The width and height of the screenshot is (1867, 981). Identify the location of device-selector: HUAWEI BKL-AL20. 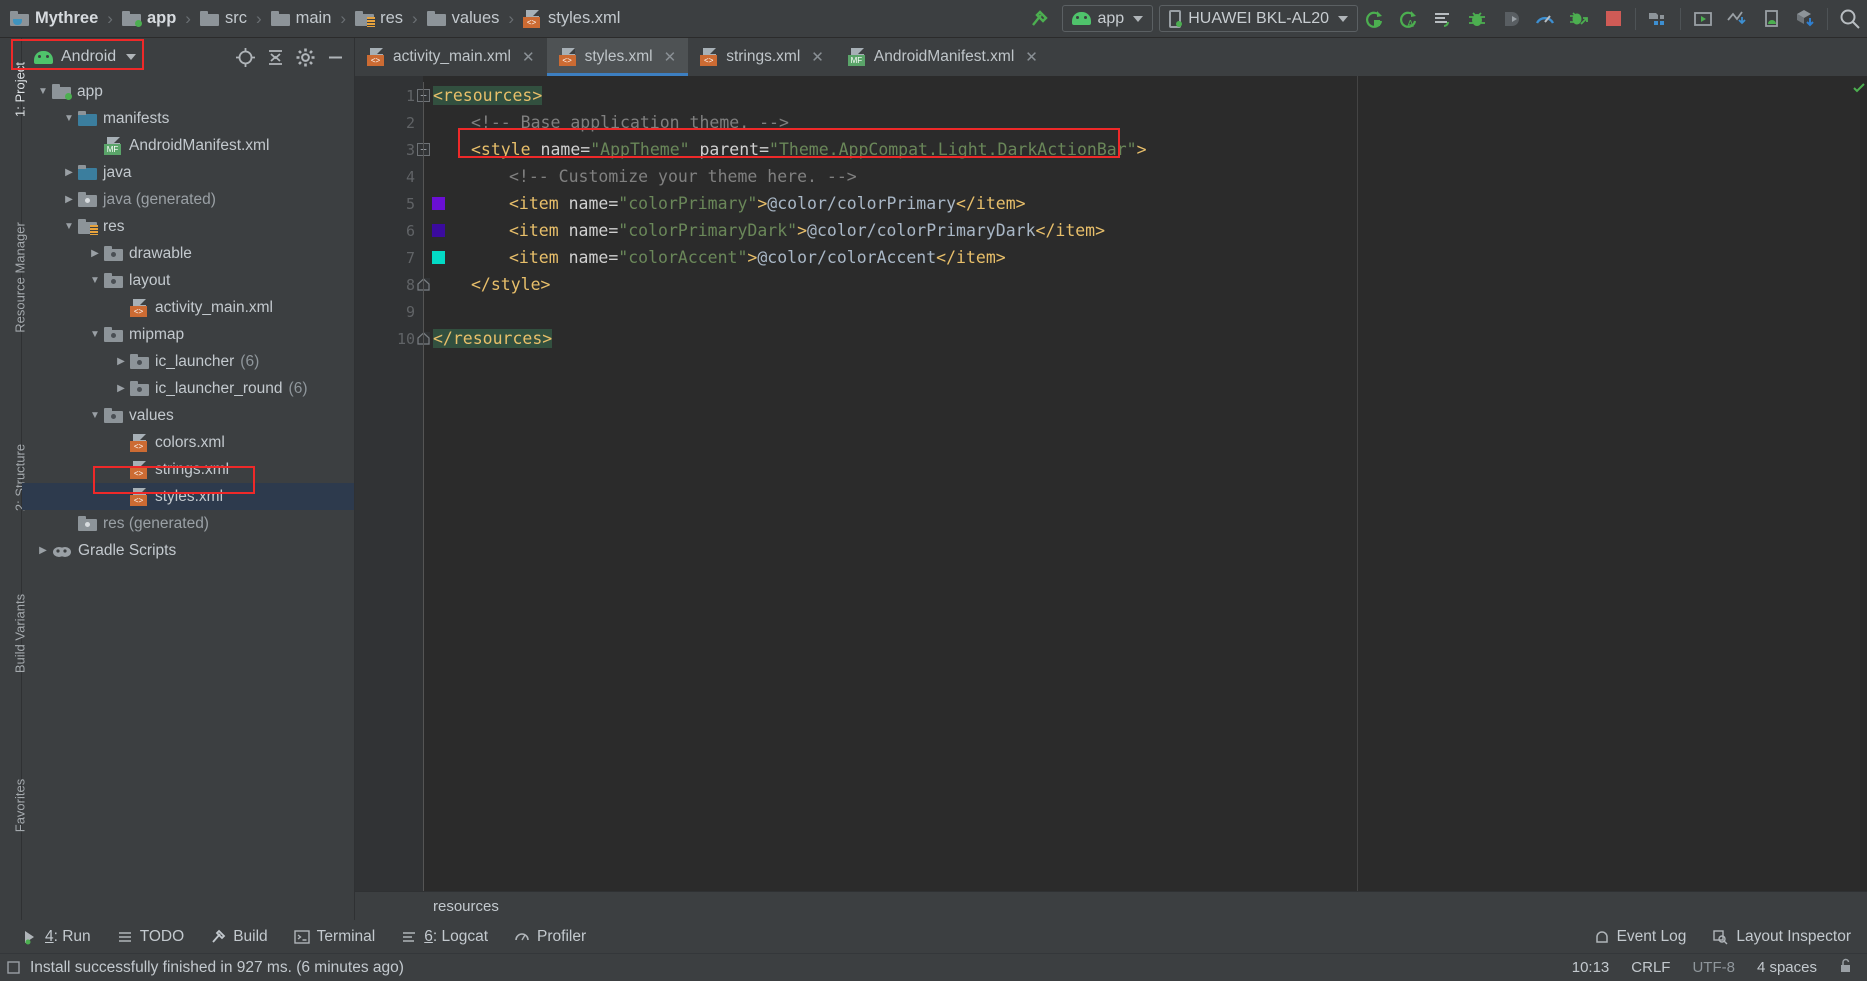
(1258, 18).